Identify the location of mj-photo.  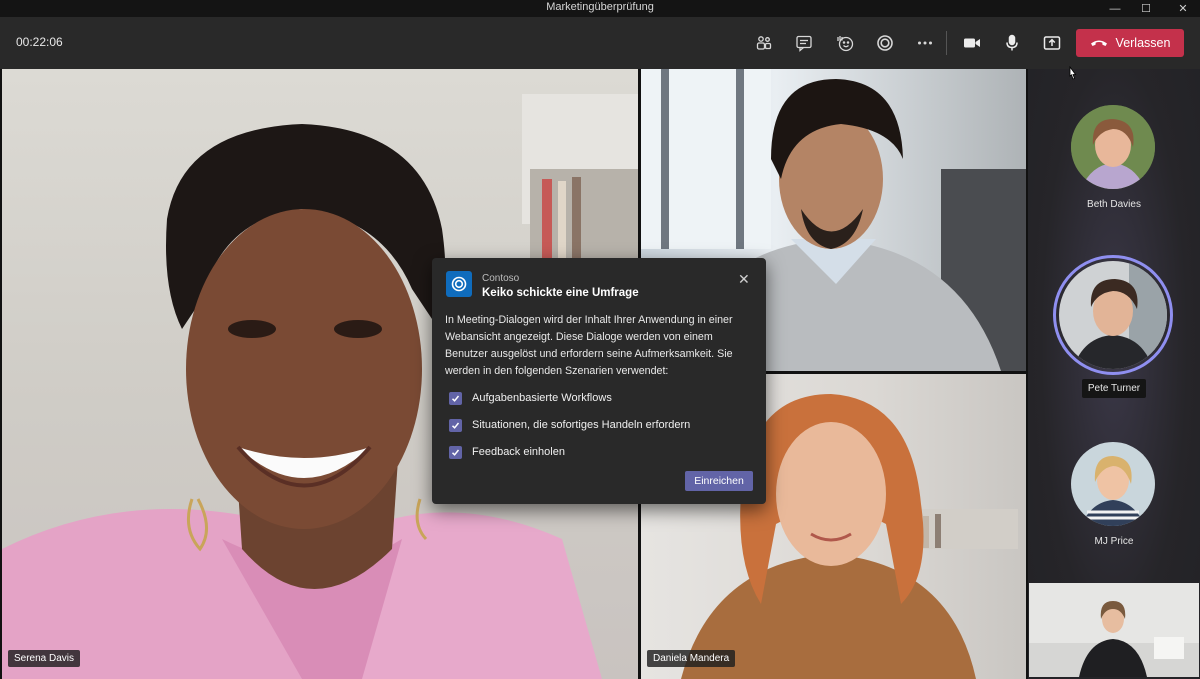
(1113, 484).